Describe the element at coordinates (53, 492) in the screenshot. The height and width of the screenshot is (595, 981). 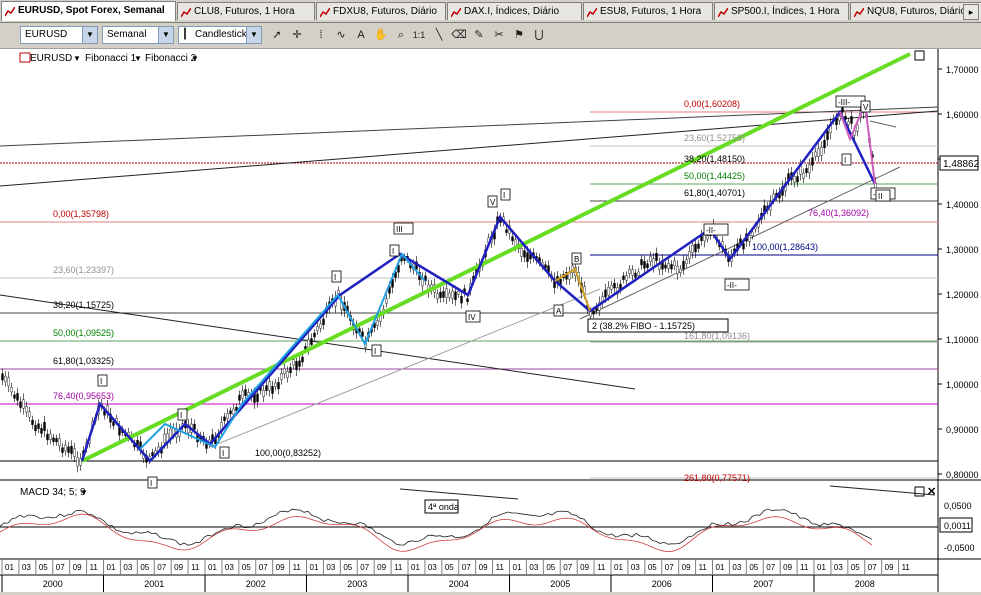
I see `macd-title: MACD 34; 5; 9` at that location.